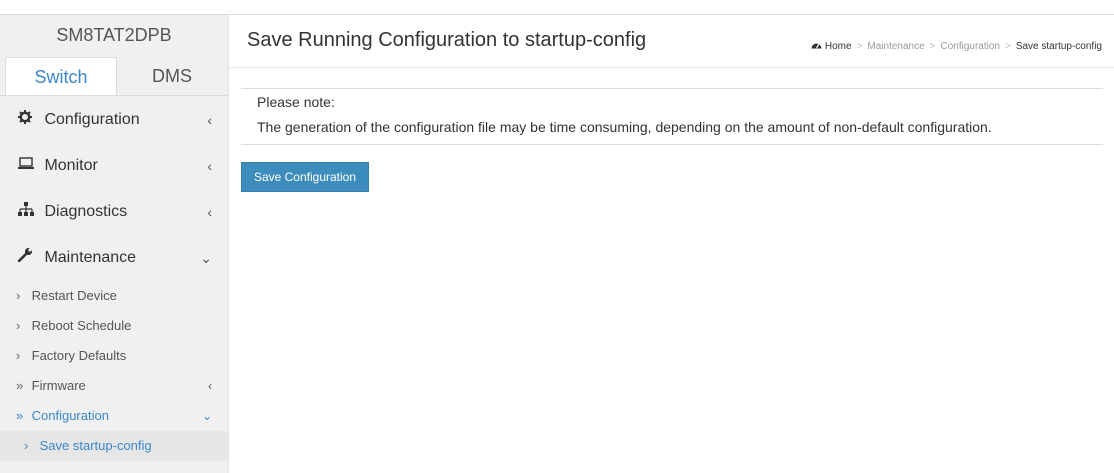  Describe the element at coordinates (838, 46) in the screenshot. I see `breadcrumb-home: Home` at that location.